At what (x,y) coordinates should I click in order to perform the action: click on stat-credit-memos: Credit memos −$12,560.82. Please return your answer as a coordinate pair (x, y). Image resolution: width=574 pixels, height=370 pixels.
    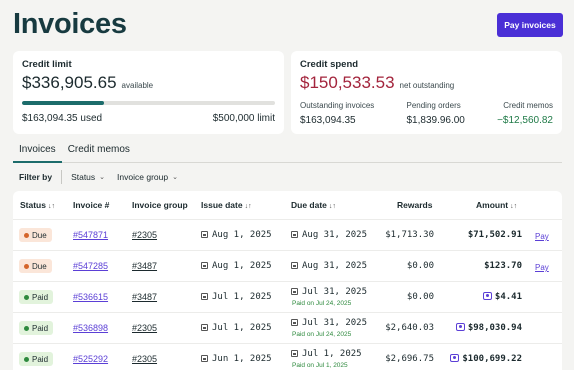
    Looking at the image, I should click on (525, 113).